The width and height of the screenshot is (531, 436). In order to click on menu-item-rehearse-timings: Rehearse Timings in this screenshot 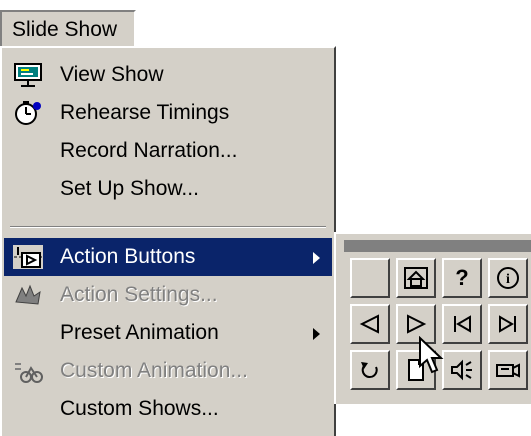, I will do `click(168, 113)`.